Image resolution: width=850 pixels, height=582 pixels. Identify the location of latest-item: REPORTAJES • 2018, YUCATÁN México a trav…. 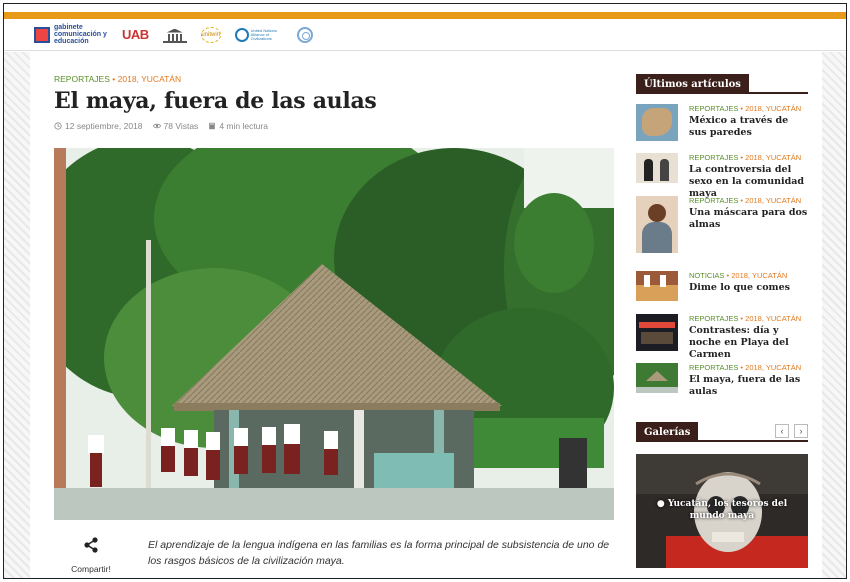
(722, 124).